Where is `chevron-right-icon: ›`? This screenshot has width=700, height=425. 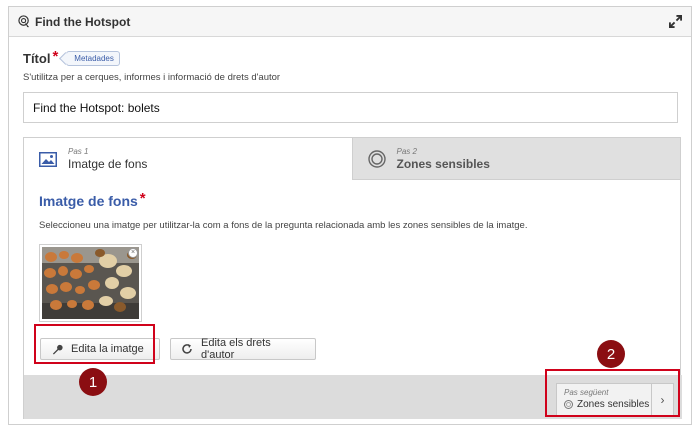
chevron-right-icon: › is located at coordinates (662, 400).